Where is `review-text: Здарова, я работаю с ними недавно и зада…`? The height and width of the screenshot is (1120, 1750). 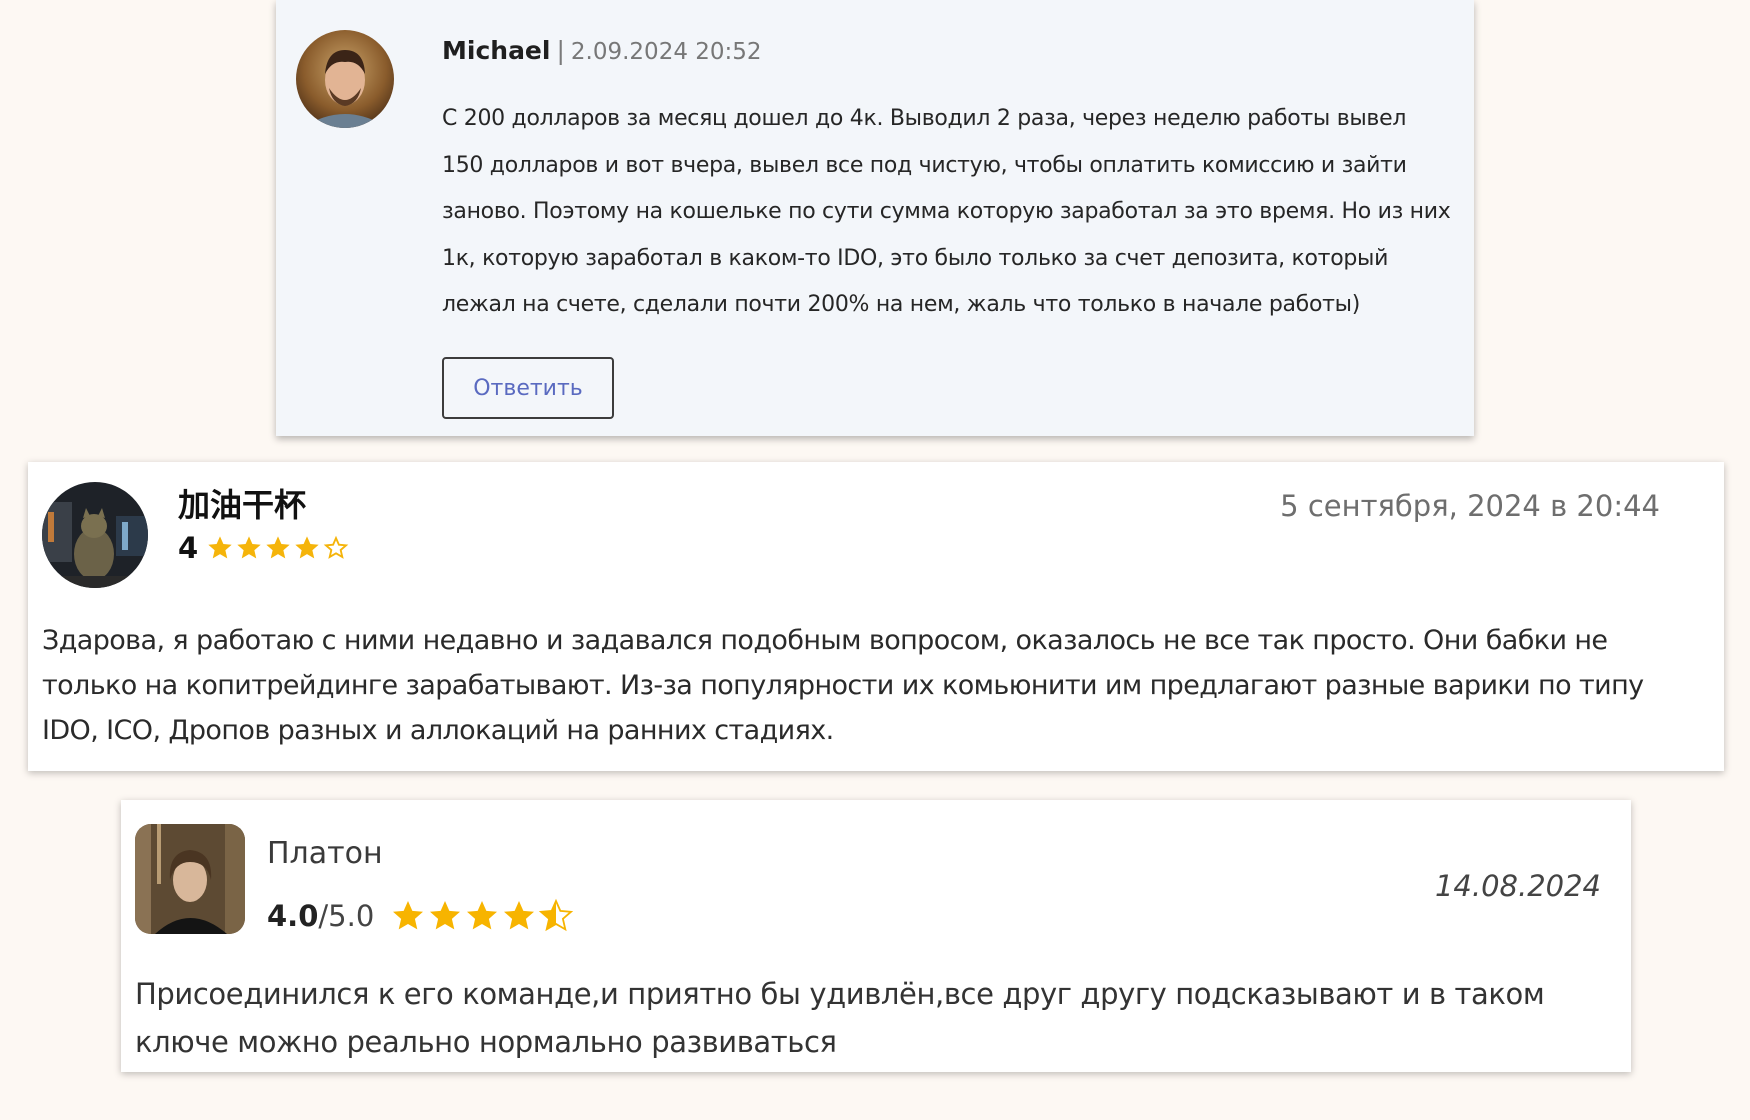 review-text: Здарова, я работаю с ними недавно и зада… is located at coordinates (843, 685).